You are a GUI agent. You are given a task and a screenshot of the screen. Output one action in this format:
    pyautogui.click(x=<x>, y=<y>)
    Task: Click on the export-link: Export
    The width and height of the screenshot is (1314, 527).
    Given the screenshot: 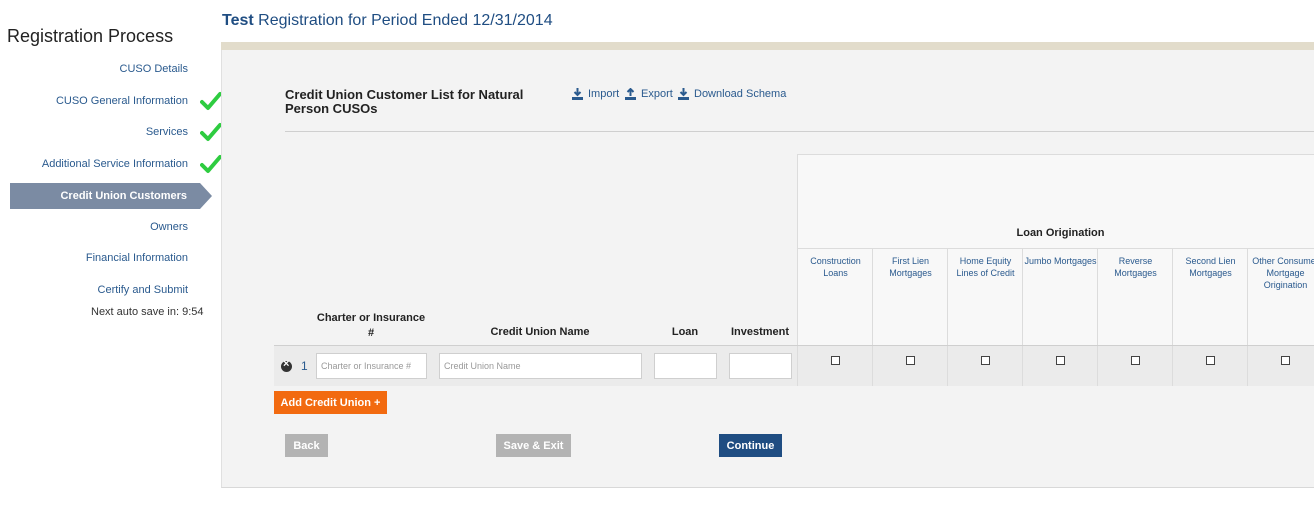 What is the action you would take?
    pyautogui.click(x=649, y=94)
    